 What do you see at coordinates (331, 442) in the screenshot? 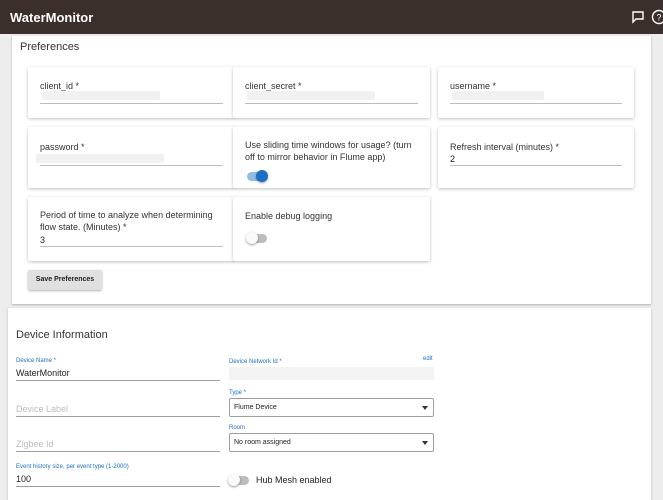
I see `room-select: No room assigned` at bounding box center [331, 442].